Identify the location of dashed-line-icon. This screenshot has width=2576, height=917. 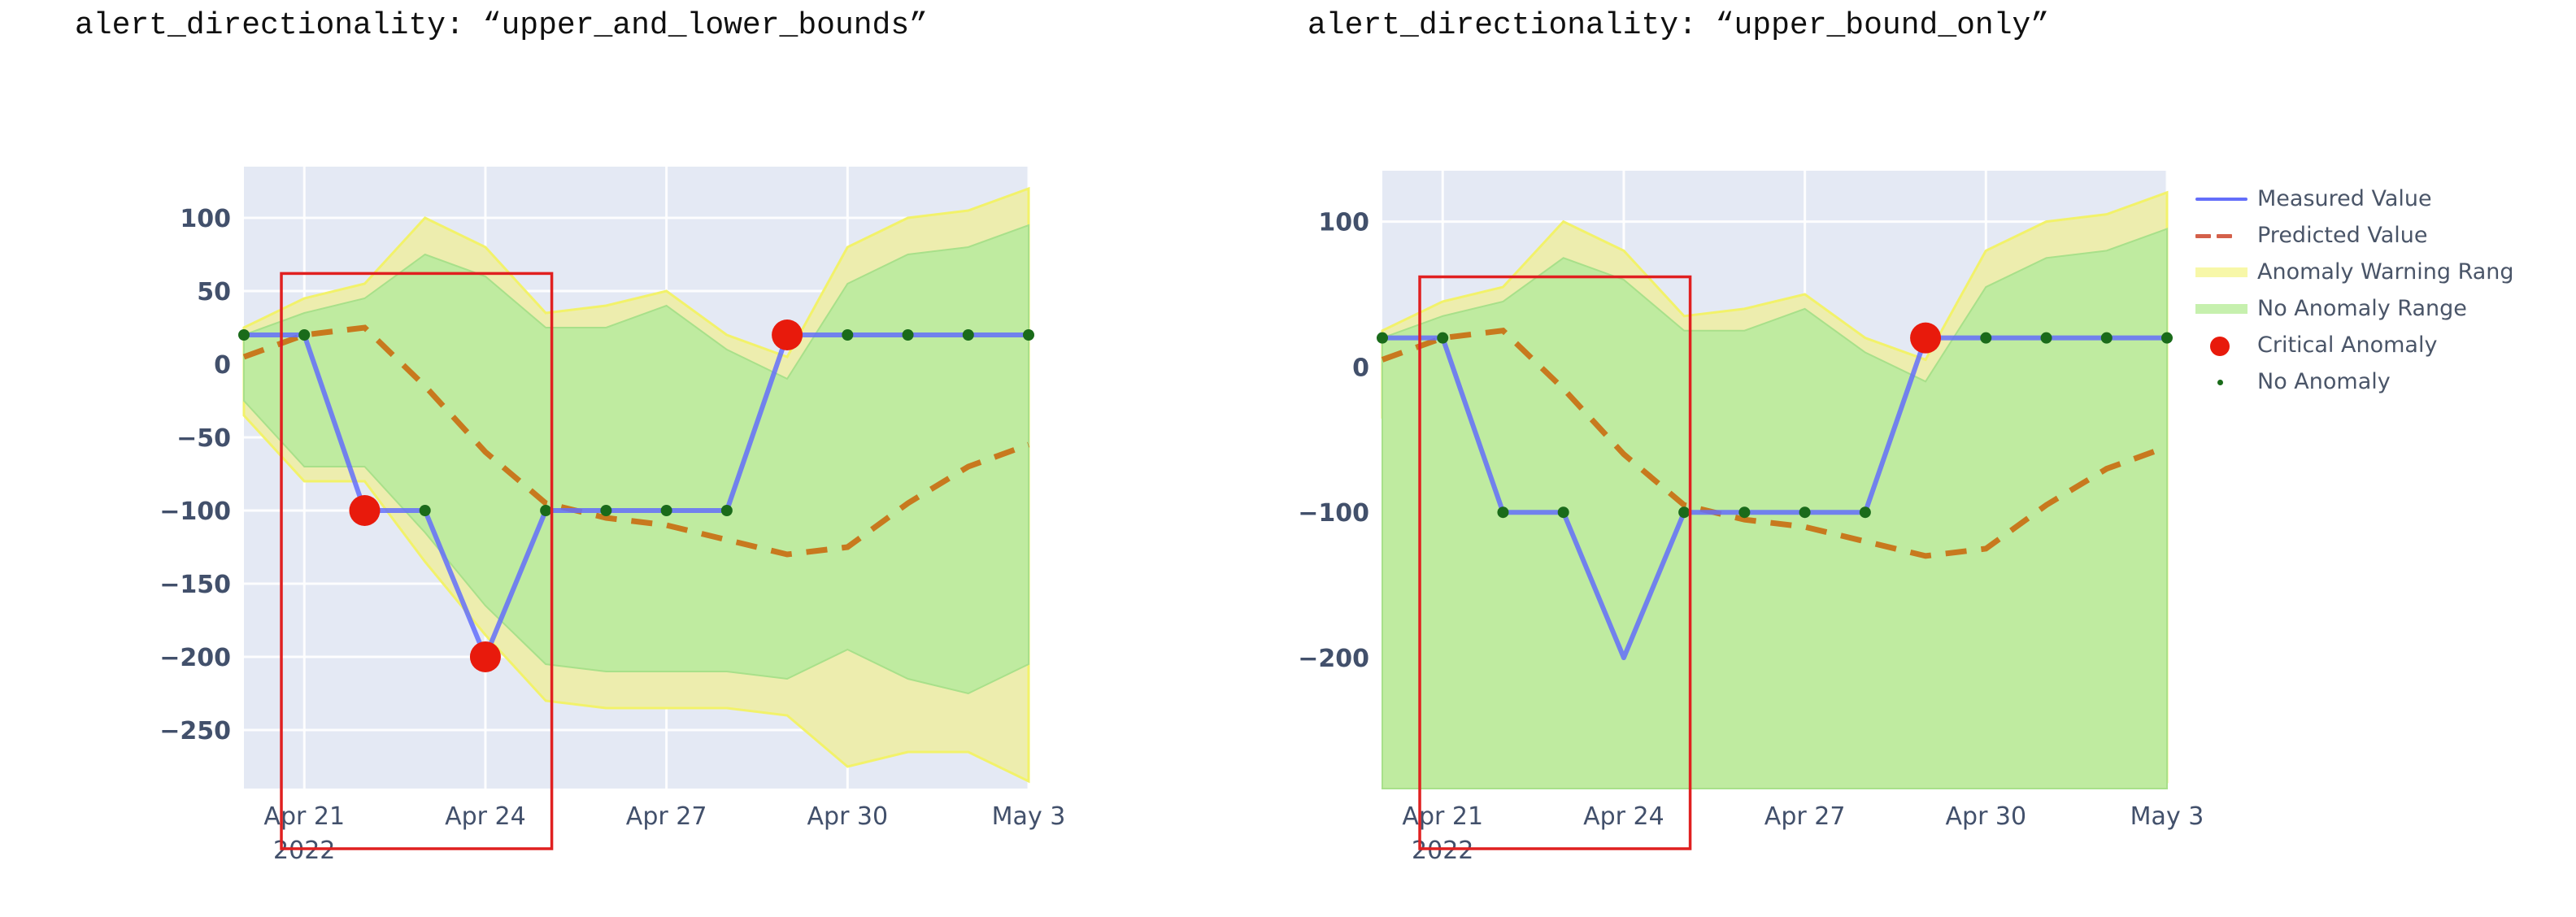
(2221, 235).